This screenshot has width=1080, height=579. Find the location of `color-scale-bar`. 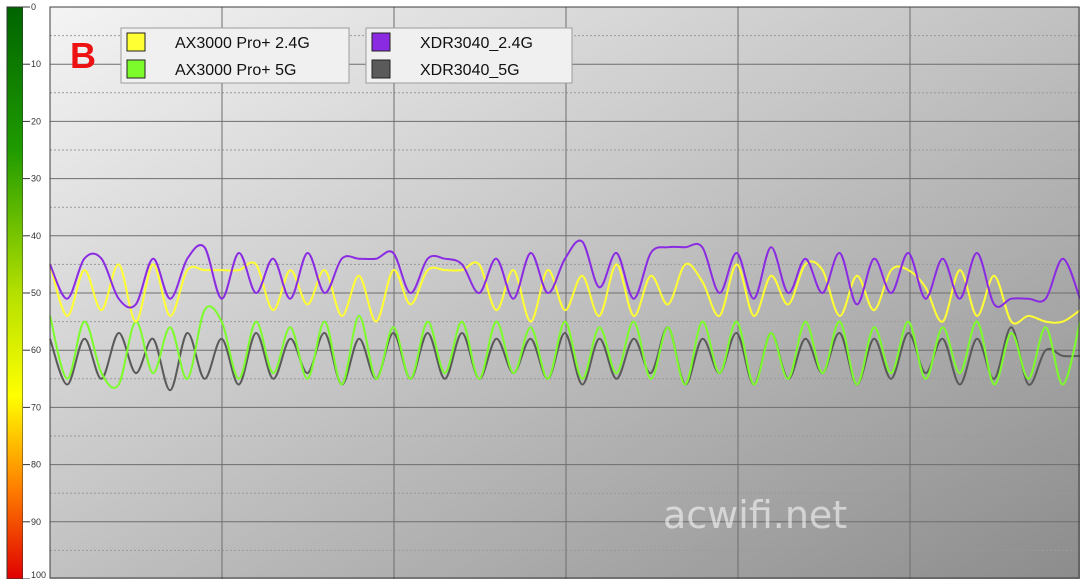

color-scale-bar is located at coordinates (15, 292).